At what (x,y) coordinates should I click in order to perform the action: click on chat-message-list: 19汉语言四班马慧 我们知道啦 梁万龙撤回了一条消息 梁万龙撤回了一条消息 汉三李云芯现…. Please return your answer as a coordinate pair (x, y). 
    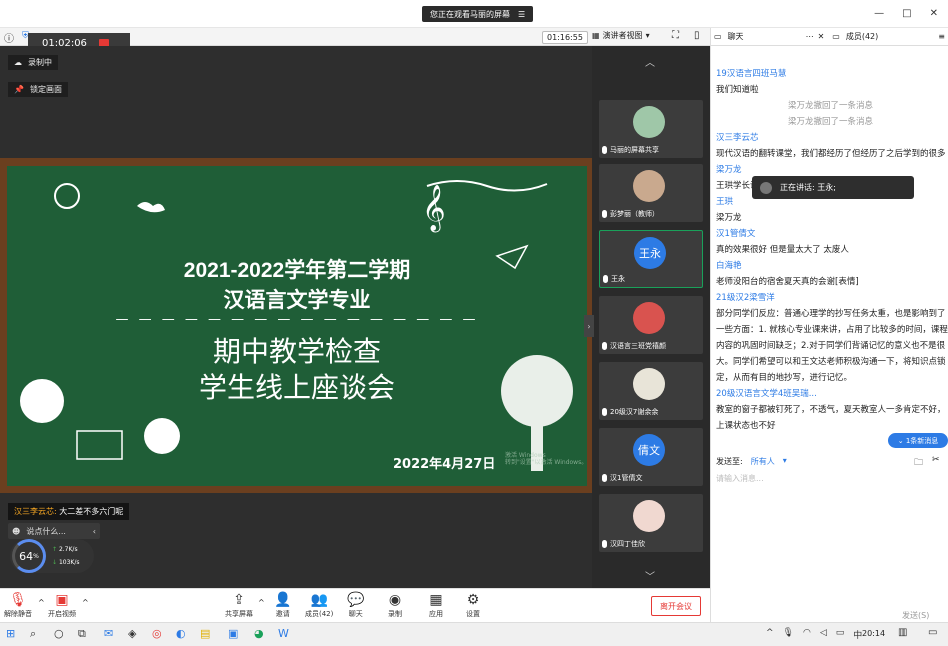
    Looking at the image, I should click on (832, 258).